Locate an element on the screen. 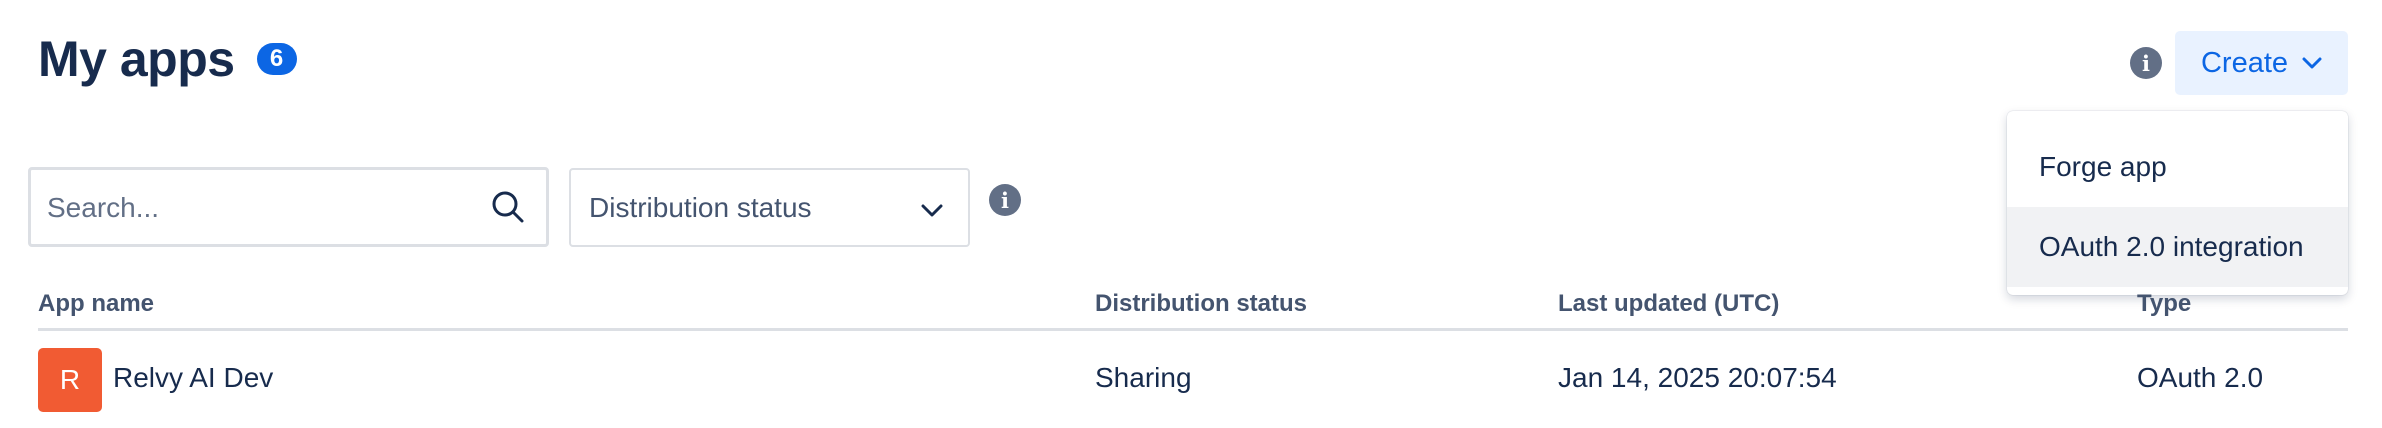 The width and height of the screenshot is (2382, 428). search-icon is located at coordinates (508, 207).